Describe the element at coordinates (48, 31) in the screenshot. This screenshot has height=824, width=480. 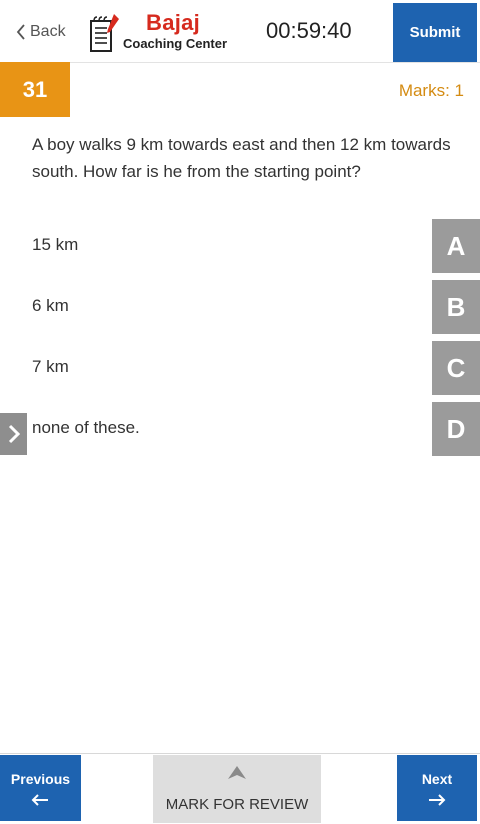
I see `back-label: Back` at that location.